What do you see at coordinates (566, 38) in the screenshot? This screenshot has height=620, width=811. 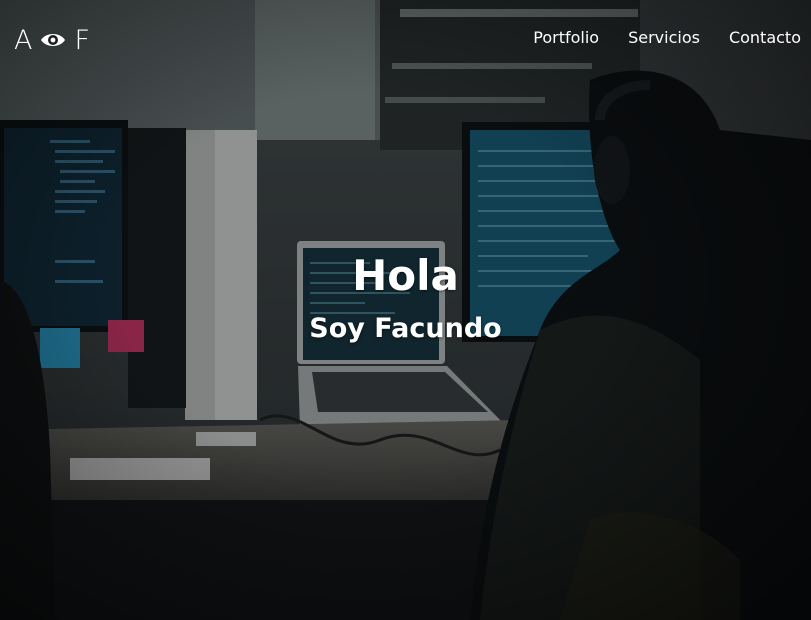 I see `nav-link-portfolio: Portfolio` at bounding box center [566, 38].